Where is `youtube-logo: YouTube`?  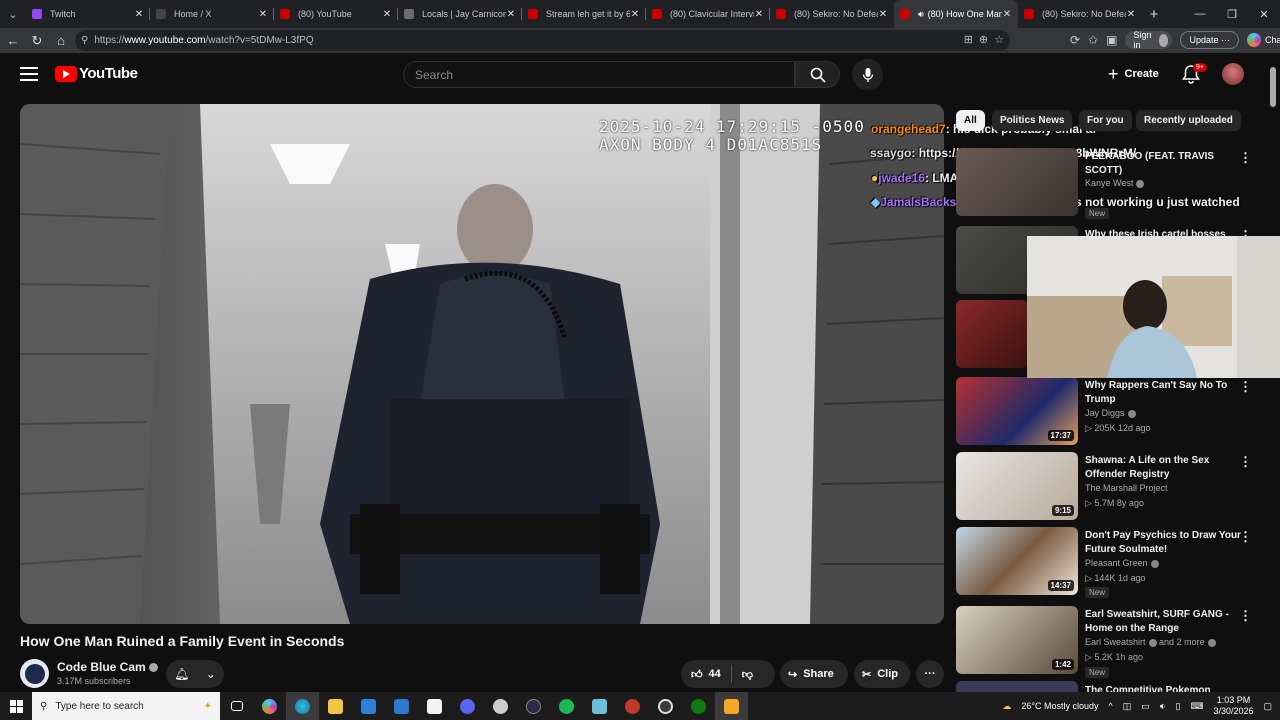
youtube-logo: YouTube is located at coordinates (96, 73).